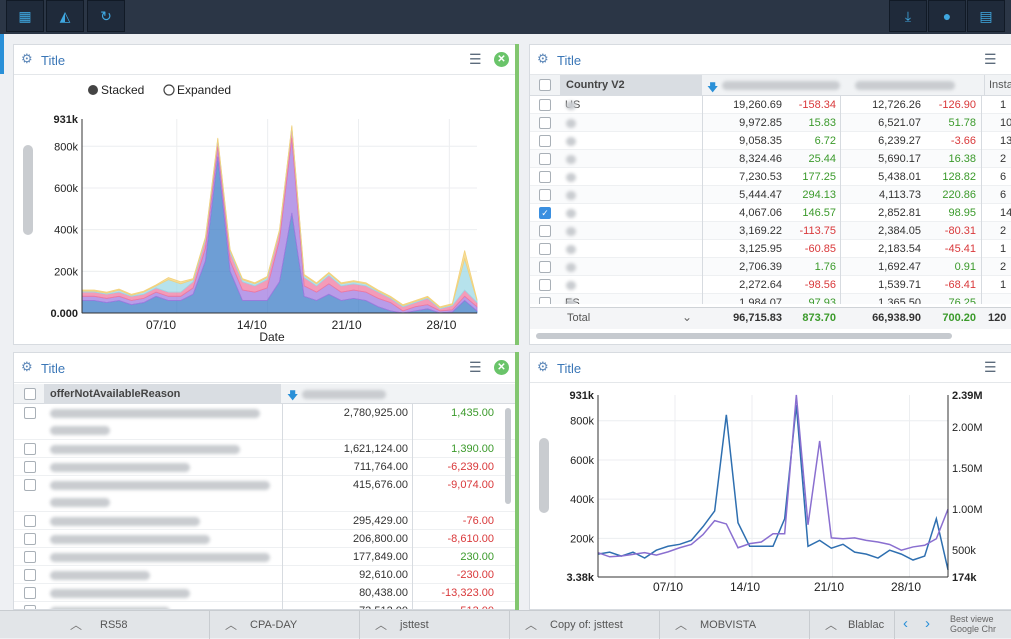  What do you see at coordinates (106, 16) in the screenshot?
I see `refresh-icon: ↻` at bounding box center [106, 16].